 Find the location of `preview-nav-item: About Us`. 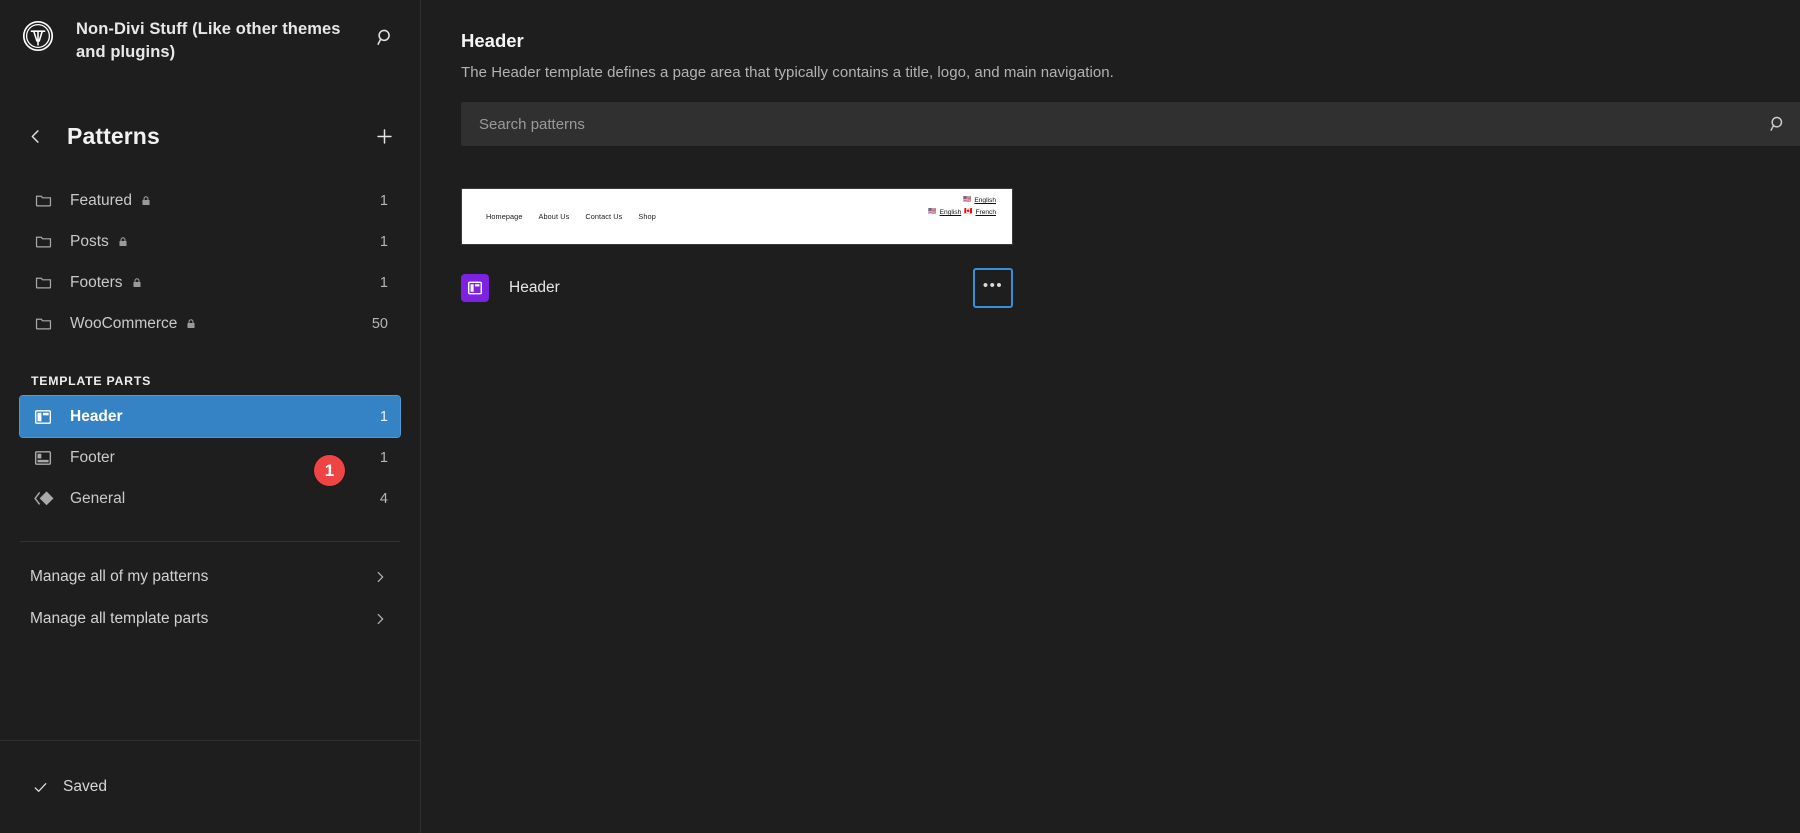

preview-nav-item: About Us is located at coordinates (554, 216).